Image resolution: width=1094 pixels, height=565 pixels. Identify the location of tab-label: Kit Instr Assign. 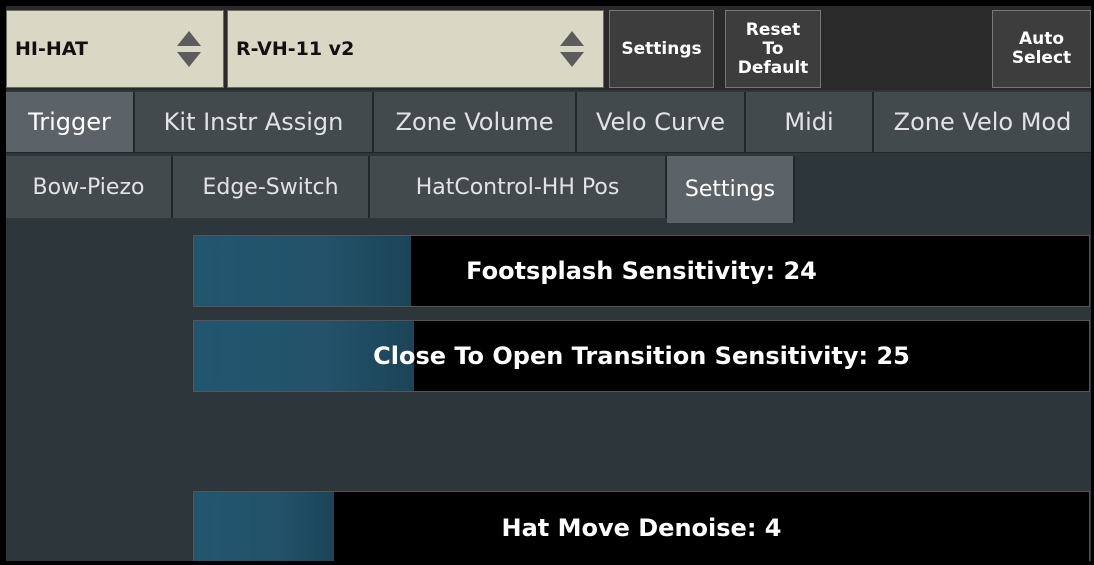
(253, 122).